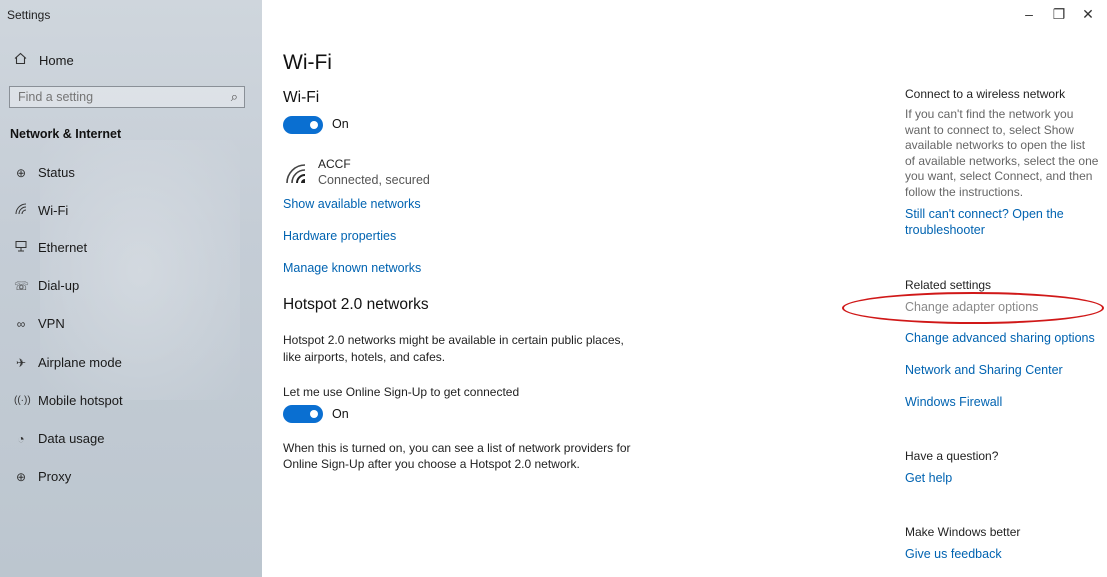 The height and width of the screenshot is (577, 1107). I want to click on minimize-button: –, so click(1029, 14).